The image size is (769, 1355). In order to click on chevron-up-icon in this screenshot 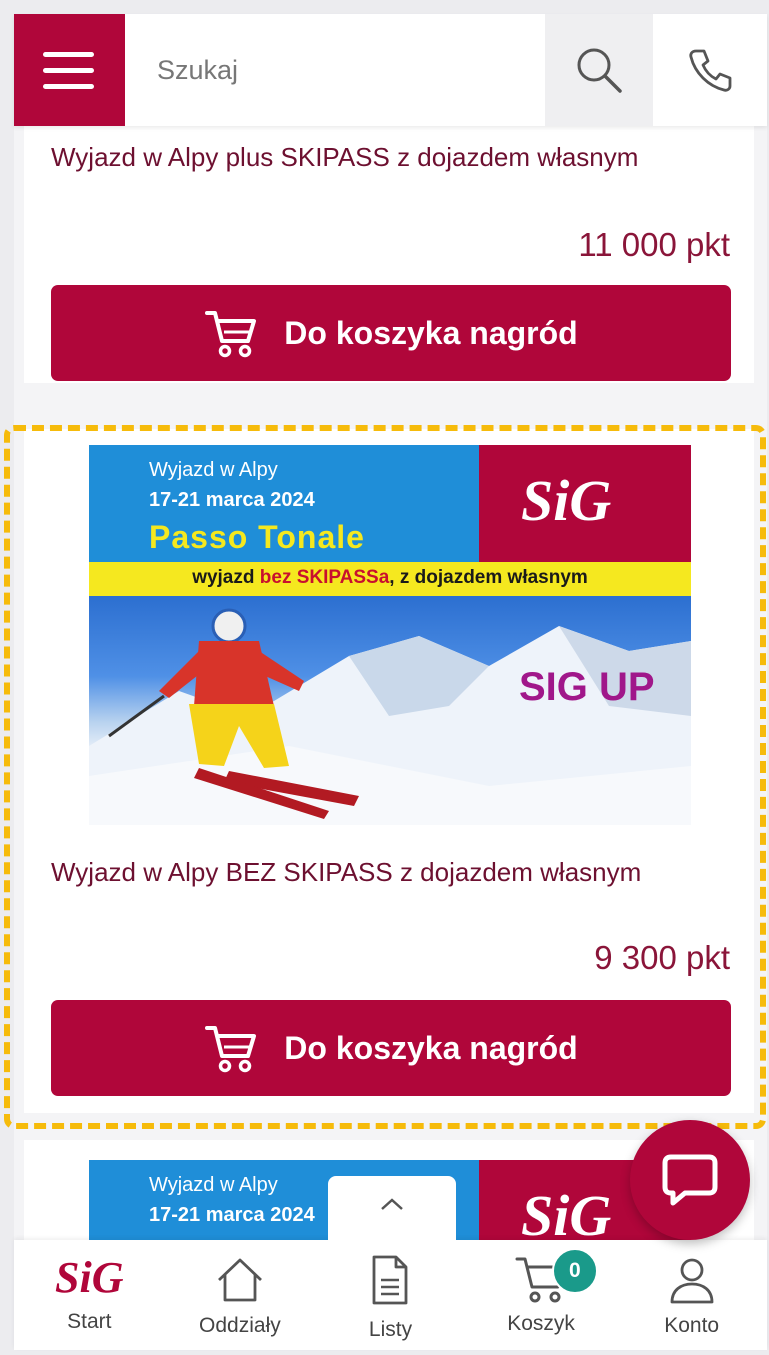, I will do `click(392, 1204)`.